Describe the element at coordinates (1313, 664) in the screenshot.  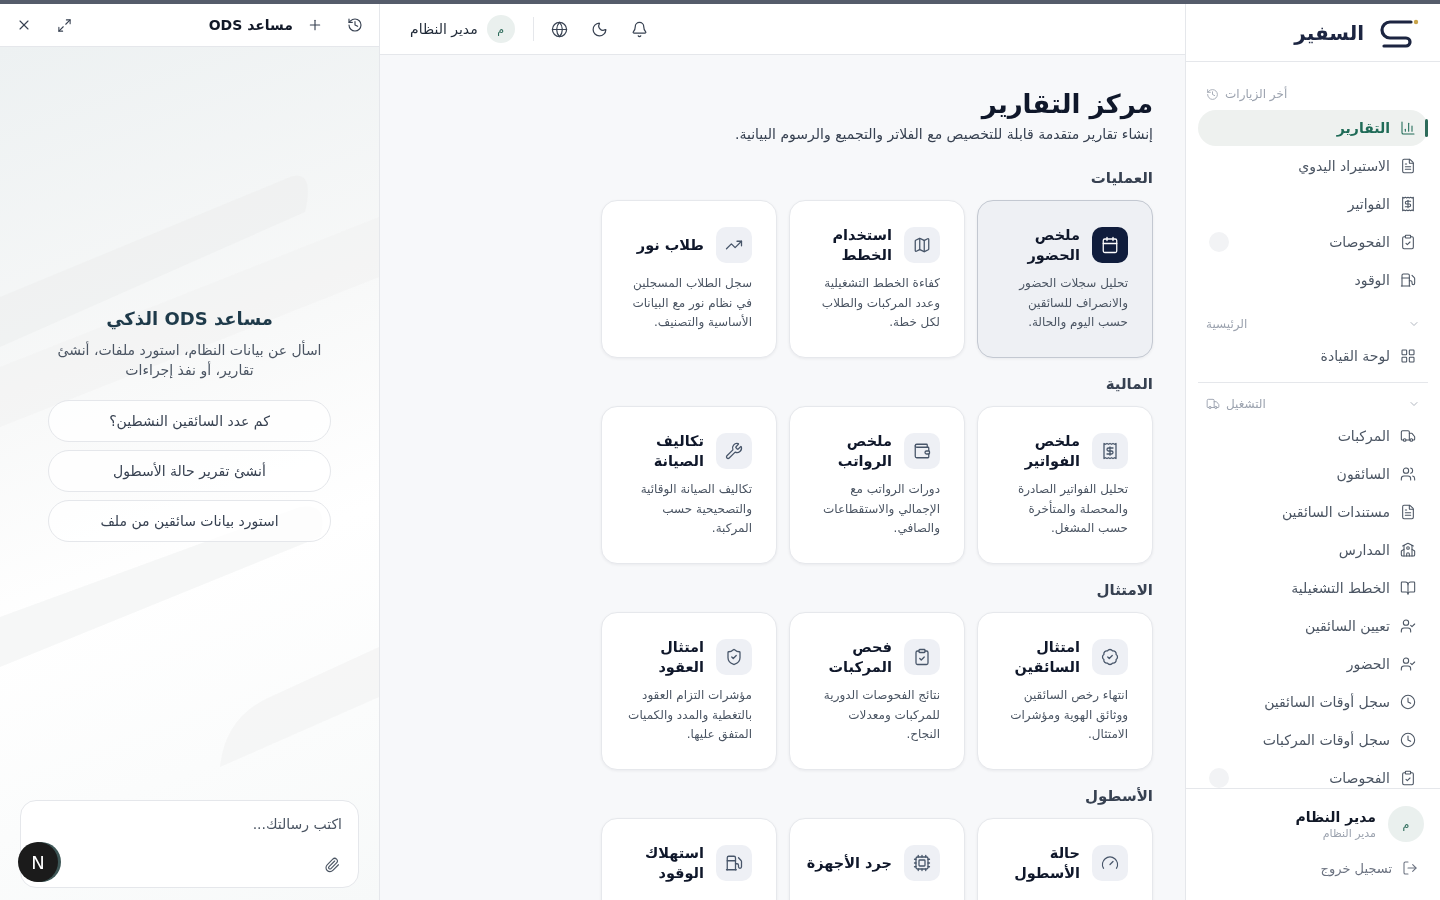
I see `sidebar-item: الحضور` at that location.